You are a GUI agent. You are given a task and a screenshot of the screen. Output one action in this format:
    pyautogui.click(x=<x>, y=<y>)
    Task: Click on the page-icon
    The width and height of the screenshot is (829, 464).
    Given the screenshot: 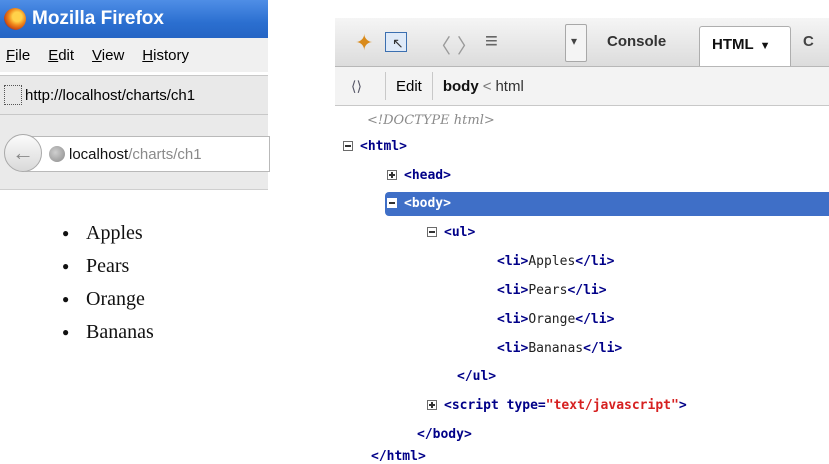 What is the action you would take?
    pyautogui.click(x=13, y=95)
    